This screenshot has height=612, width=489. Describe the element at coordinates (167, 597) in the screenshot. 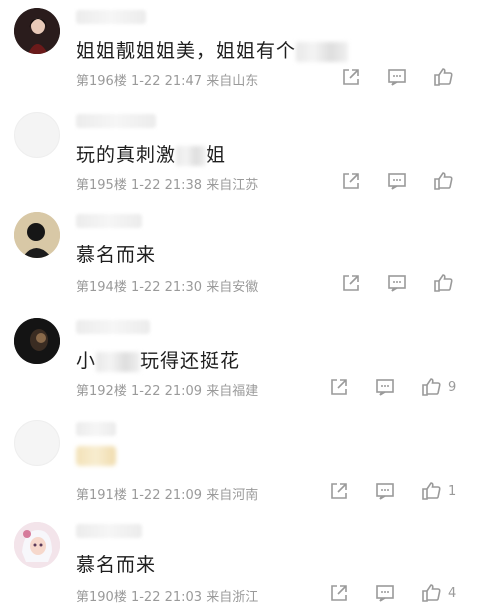

I see `comment-meta: 第190楼 1-22 21:03 来自浙江` at that location.